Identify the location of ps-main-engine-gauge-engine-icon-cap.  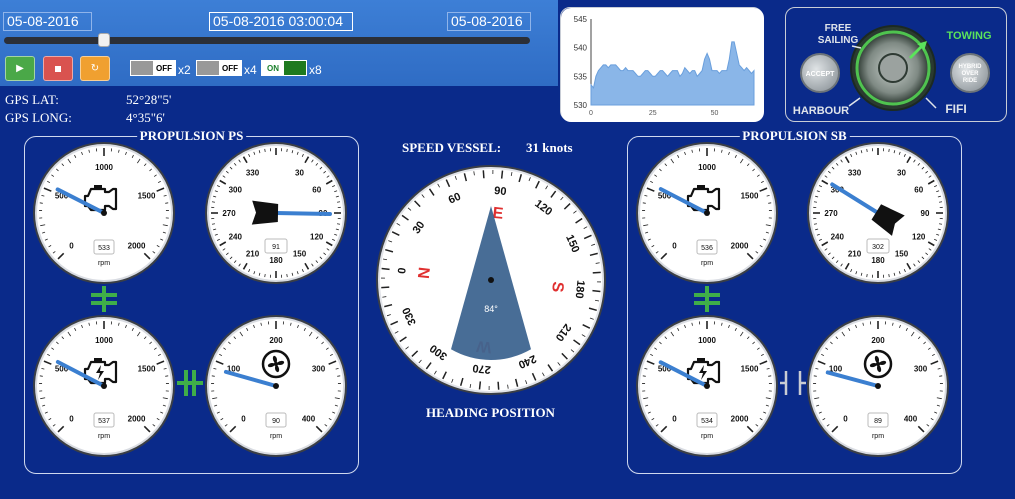
(98, 187).